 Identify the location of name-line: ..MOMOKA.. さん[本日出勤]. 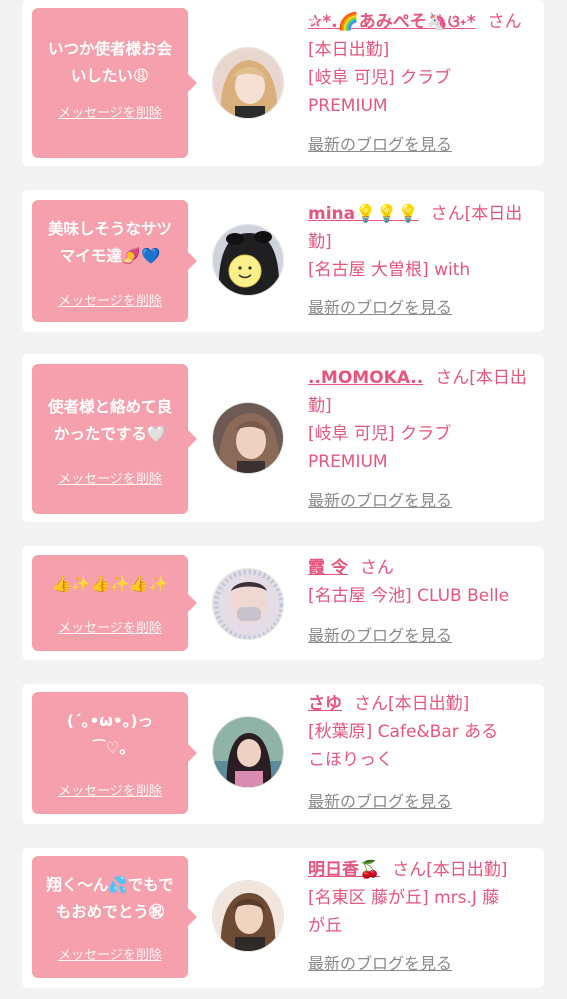
(422, 392).